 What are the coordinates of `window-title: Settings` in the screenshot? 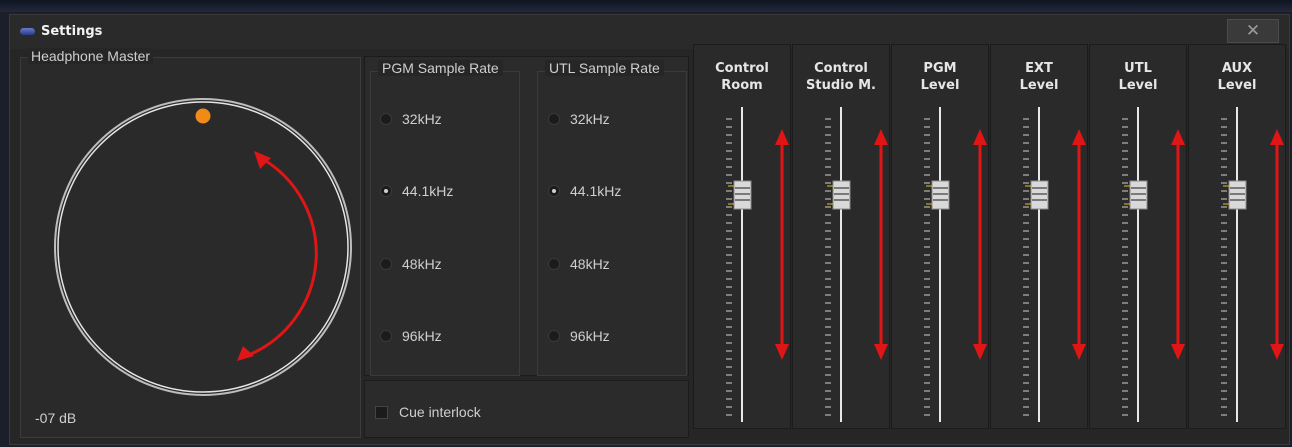 It's located at (72, 31).